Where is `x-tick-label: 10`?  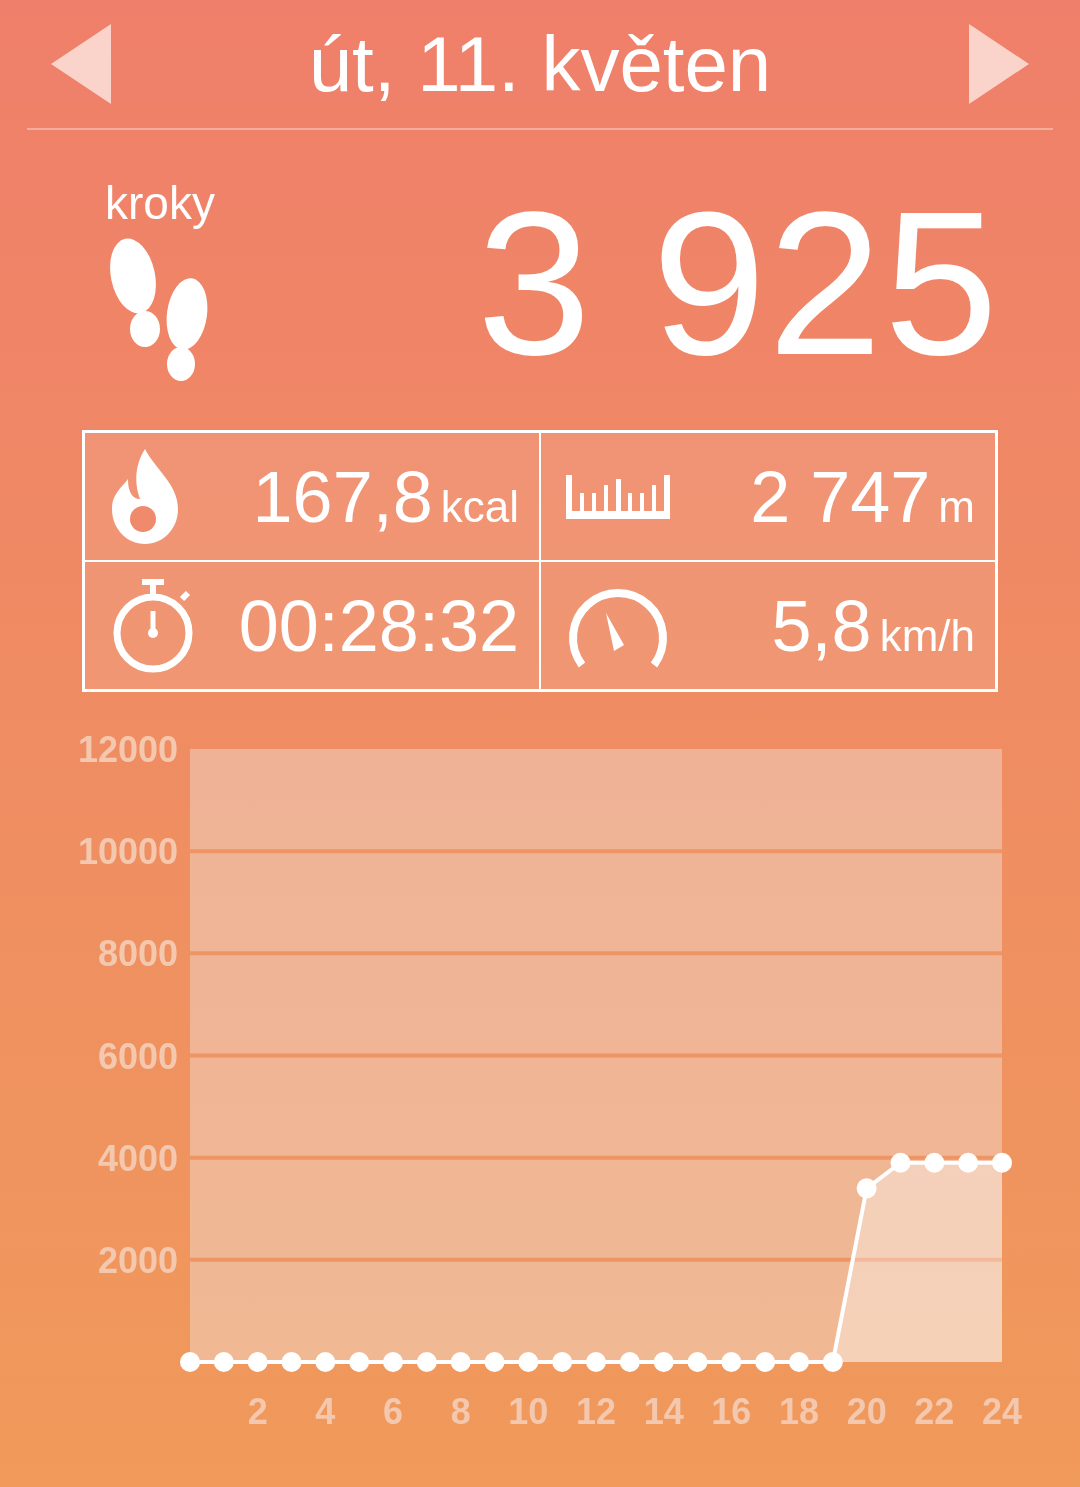
x-tick-label: 10 is located at coordinates (528, 1411).